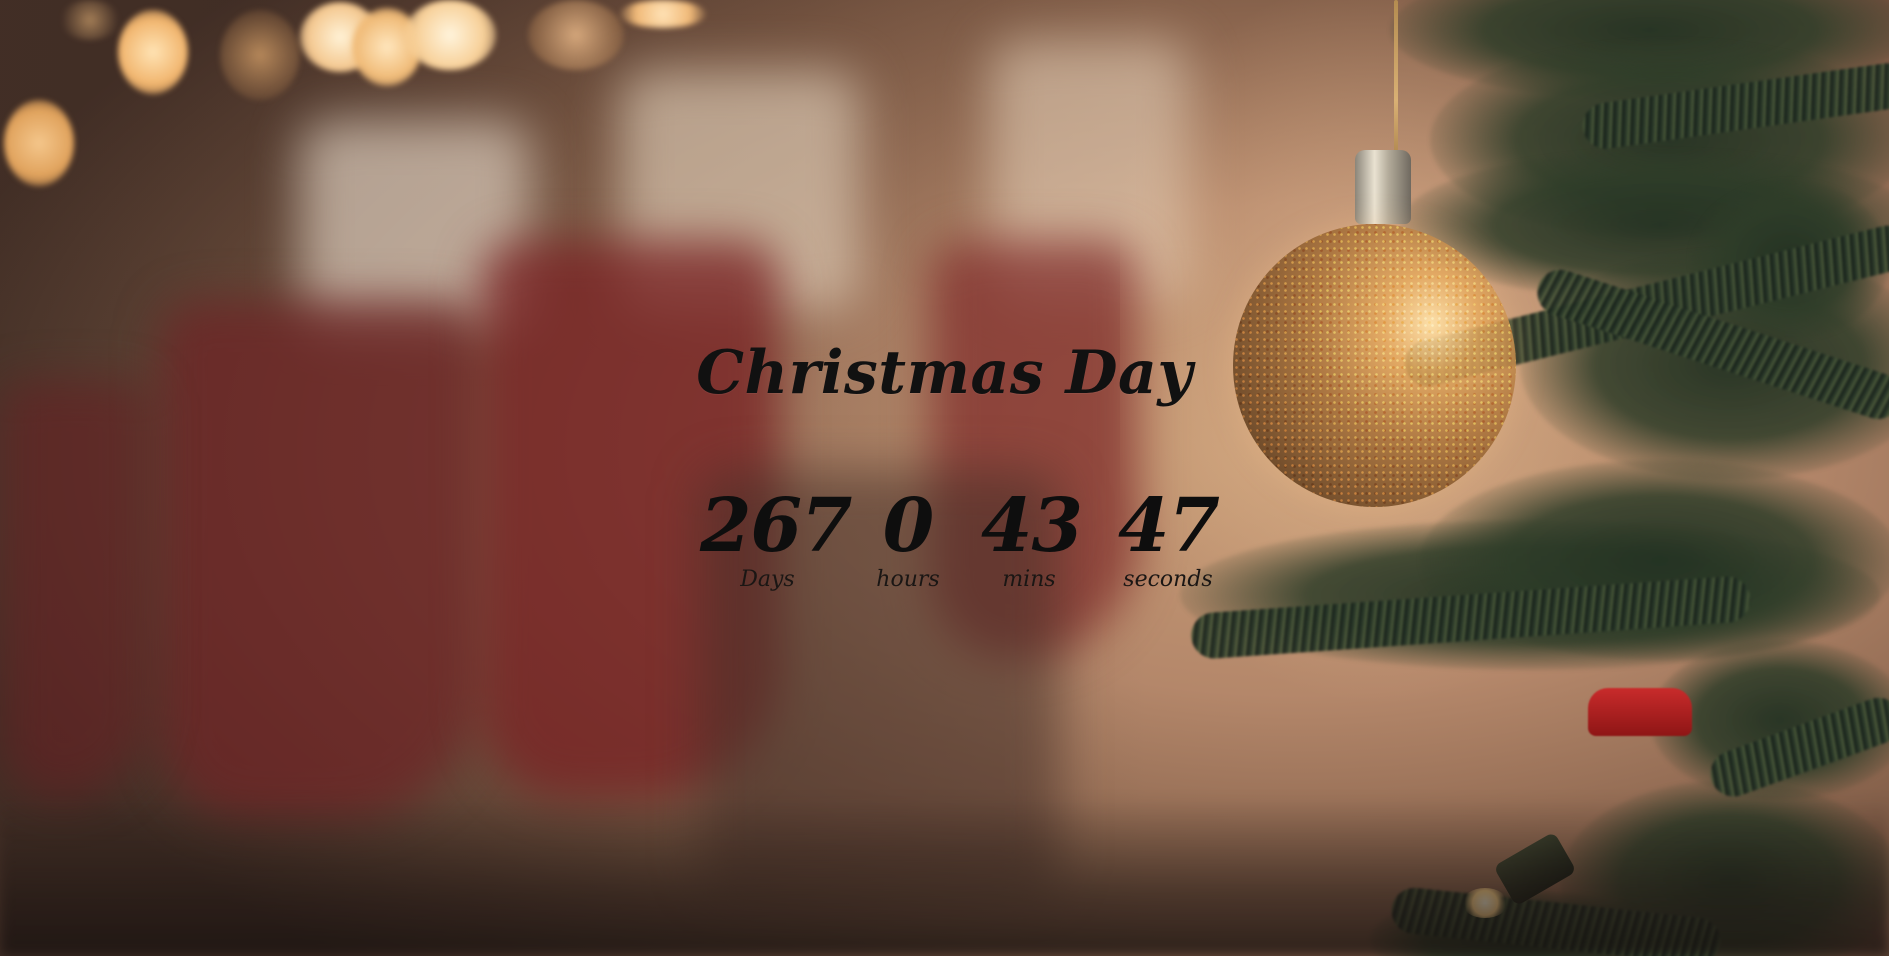 Image resolution: width=1889 pixels, height=956 pixels. What do you see at coordinates (1029, 579) in the screenshot?
I see `mins-label: mins` at bounding box center [1029, 579].